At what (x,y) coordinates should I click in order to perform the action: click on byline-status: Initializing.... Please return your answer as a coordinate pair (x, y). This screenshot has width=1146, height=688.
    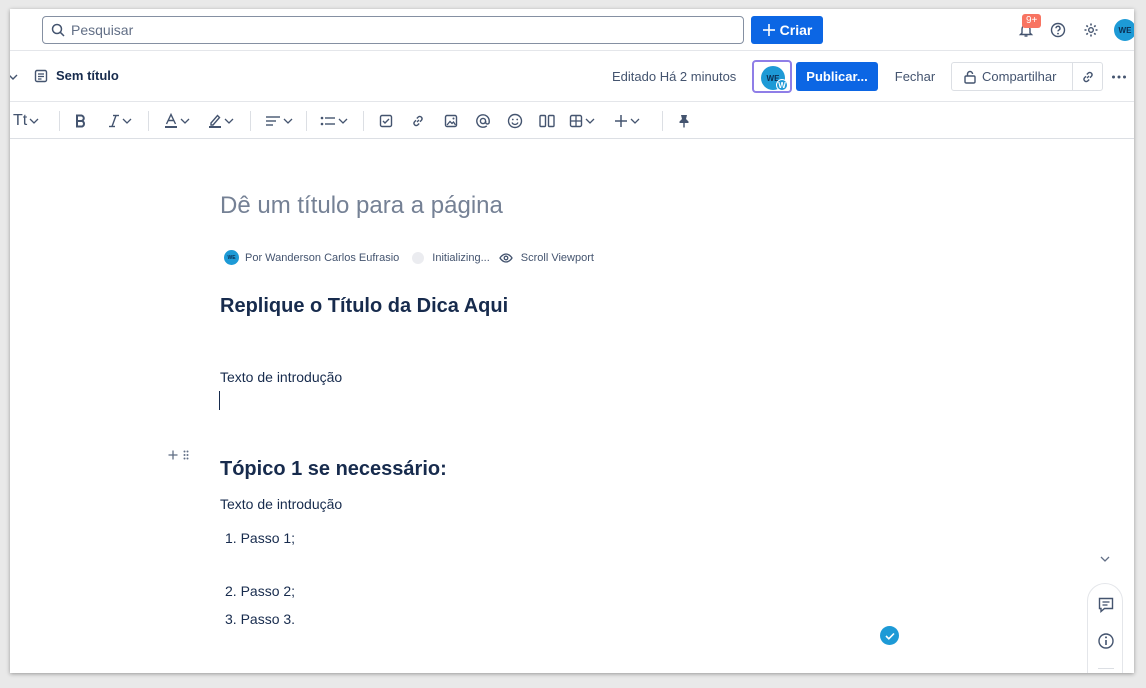
    Looking at the image, I should click on (461, 257).